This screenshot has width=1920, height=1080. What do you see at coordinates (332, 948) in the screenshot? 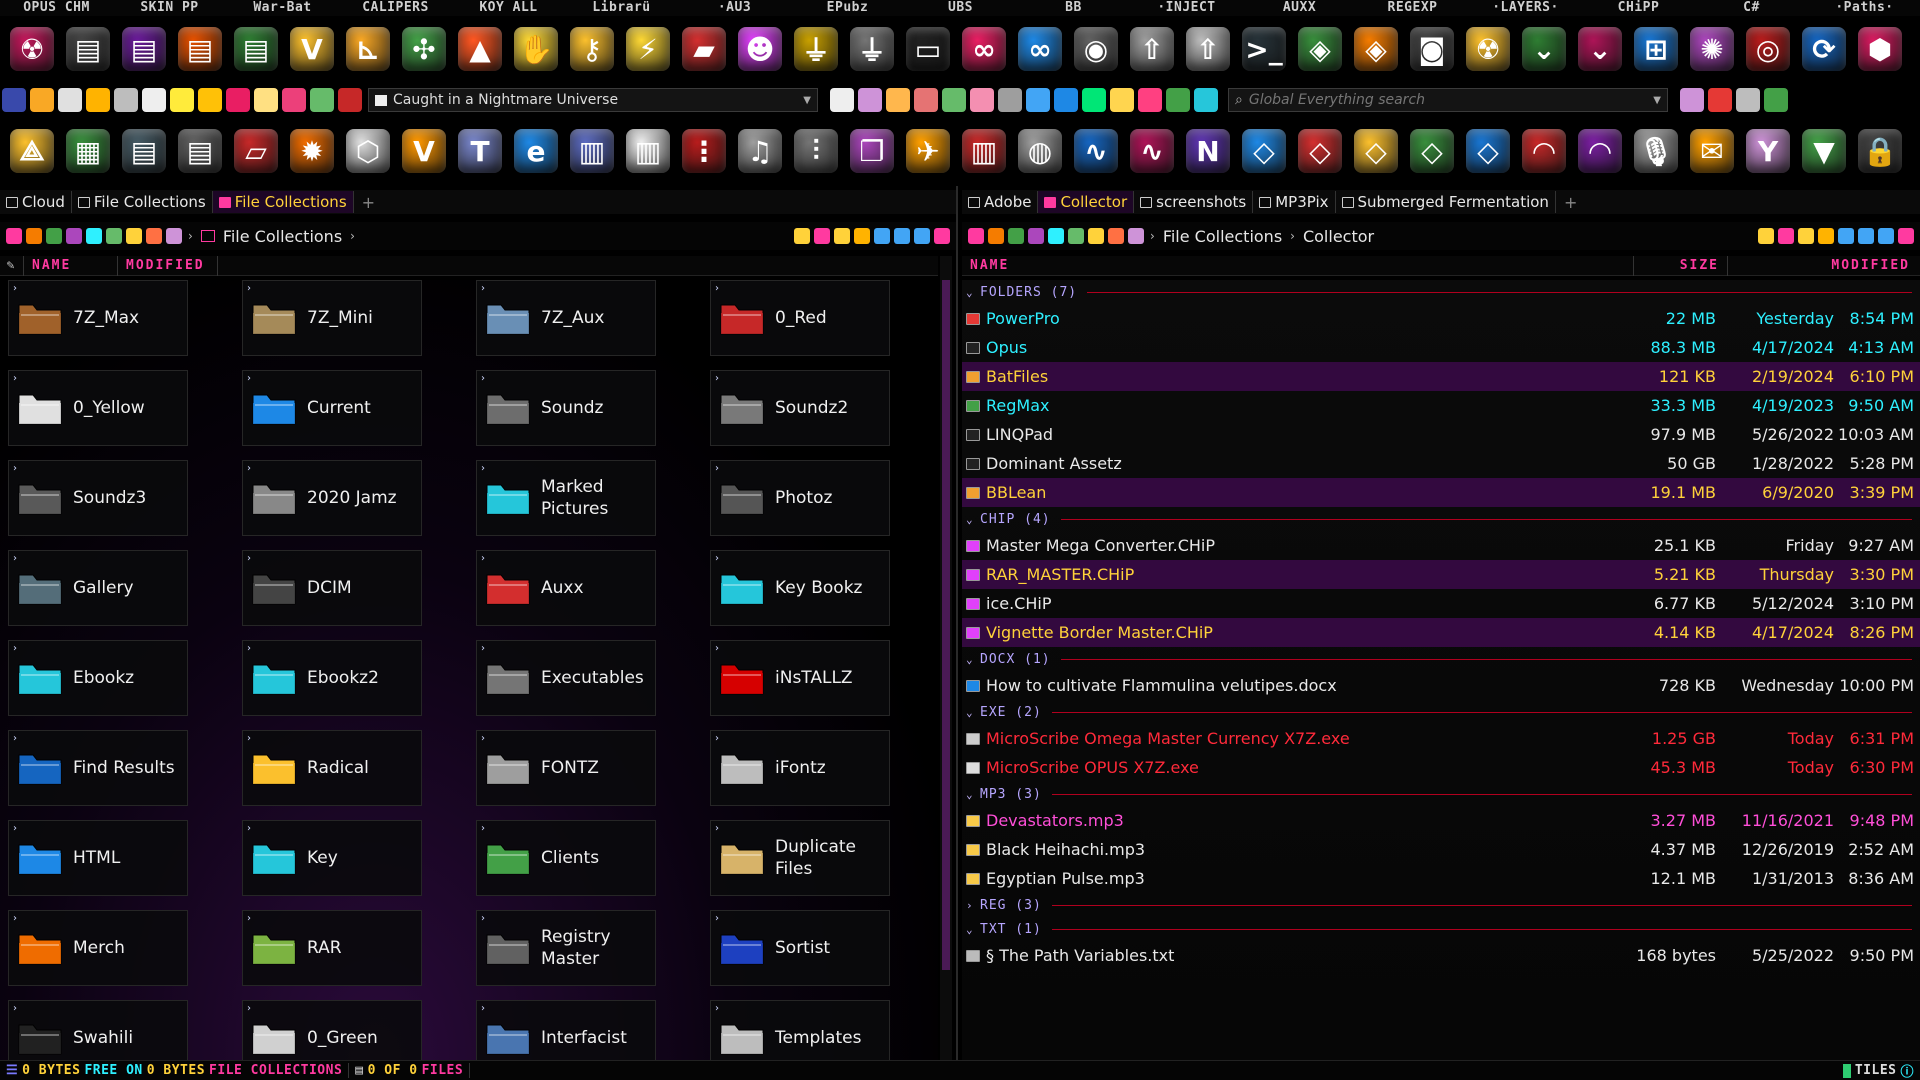
I see `collection-tile: › RAR` at bounding box center [332, 948].